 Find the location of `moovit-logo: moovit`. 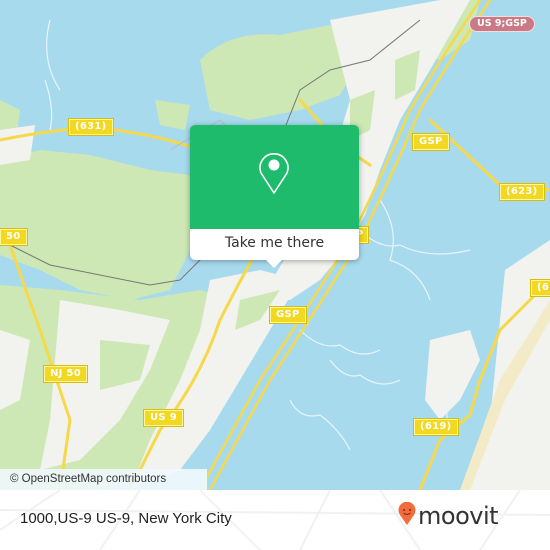

moovit-logo: moovit is located at coordinates (448, 515).